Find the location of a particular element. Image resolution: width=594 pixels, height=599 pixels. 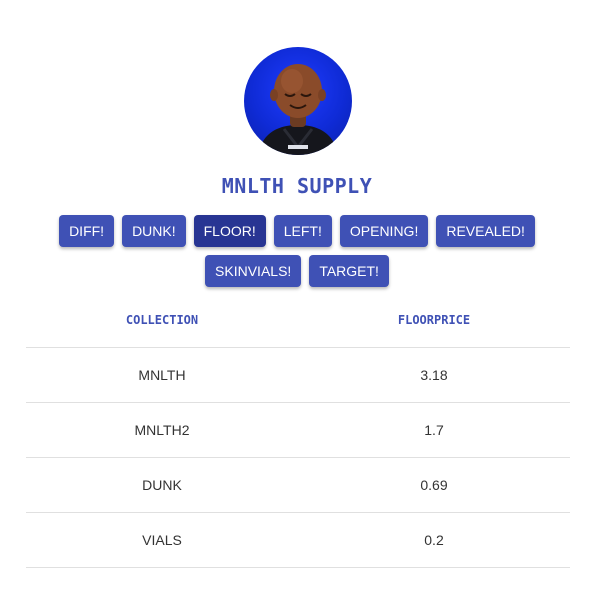

table-row: DUNK 0.69 is located at coordinates (298, 485).